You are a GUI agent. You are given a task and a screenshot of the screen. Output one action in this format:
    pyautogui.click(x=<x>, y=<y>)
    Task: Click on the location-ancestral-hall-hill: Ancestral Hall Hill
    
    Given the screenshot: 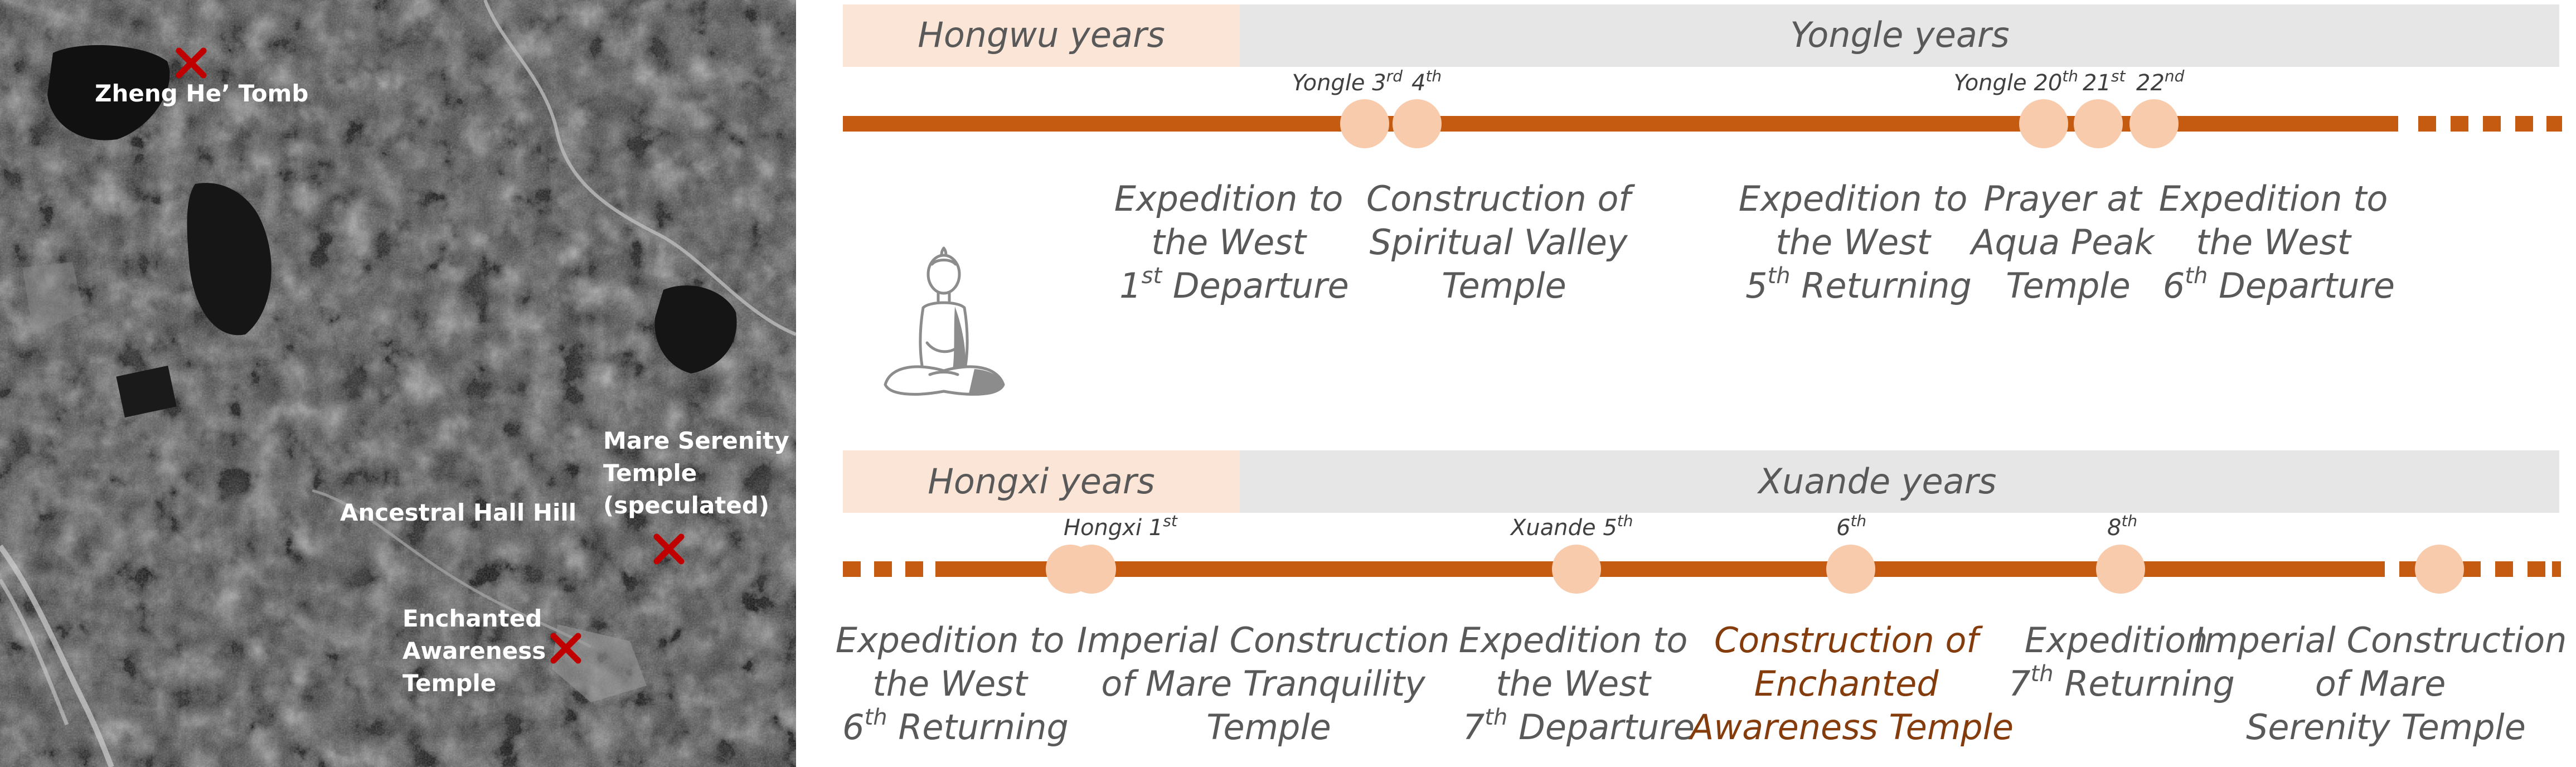 What is the action you would take?
    pyautogui.click(x=458, y=512)
    